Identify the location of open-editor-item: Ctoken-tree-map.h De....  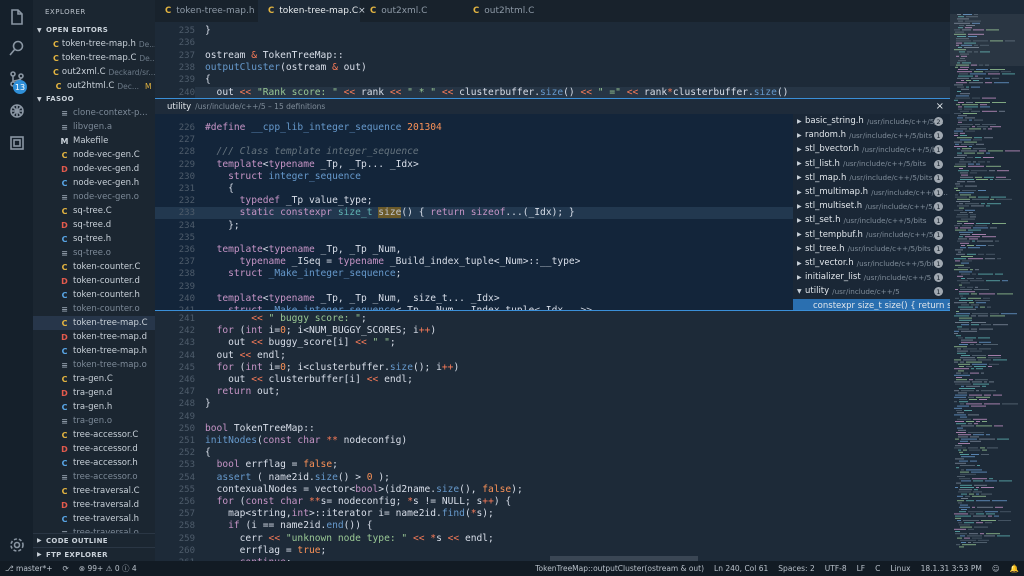
(94, 44).